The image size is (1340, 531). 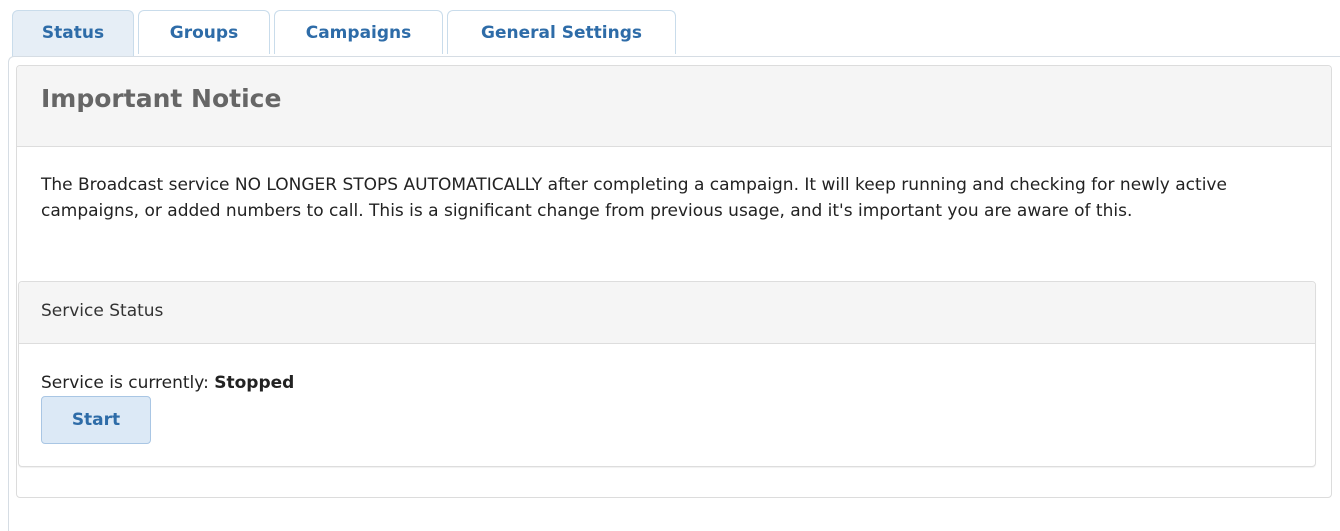 What do you see at coordinates (204, 32) in the screenshot?
I see `tab-groups: Groups` at bounding box center [204, 32].